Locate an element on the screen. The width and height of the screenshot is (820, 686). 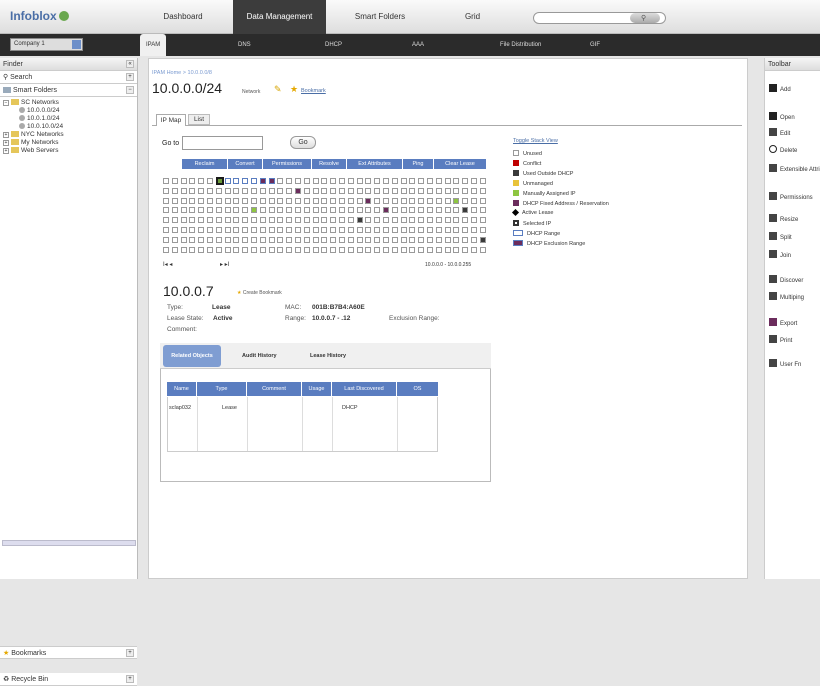
toggle-stack-view-link: Toggle Stack View is located at coordinates (535, 141).